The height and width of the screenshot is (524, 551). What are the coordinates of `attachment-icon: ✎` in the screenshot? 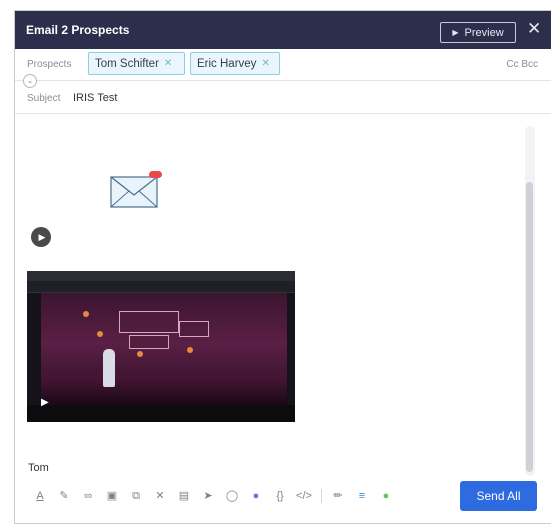 It's located at (64, 496).